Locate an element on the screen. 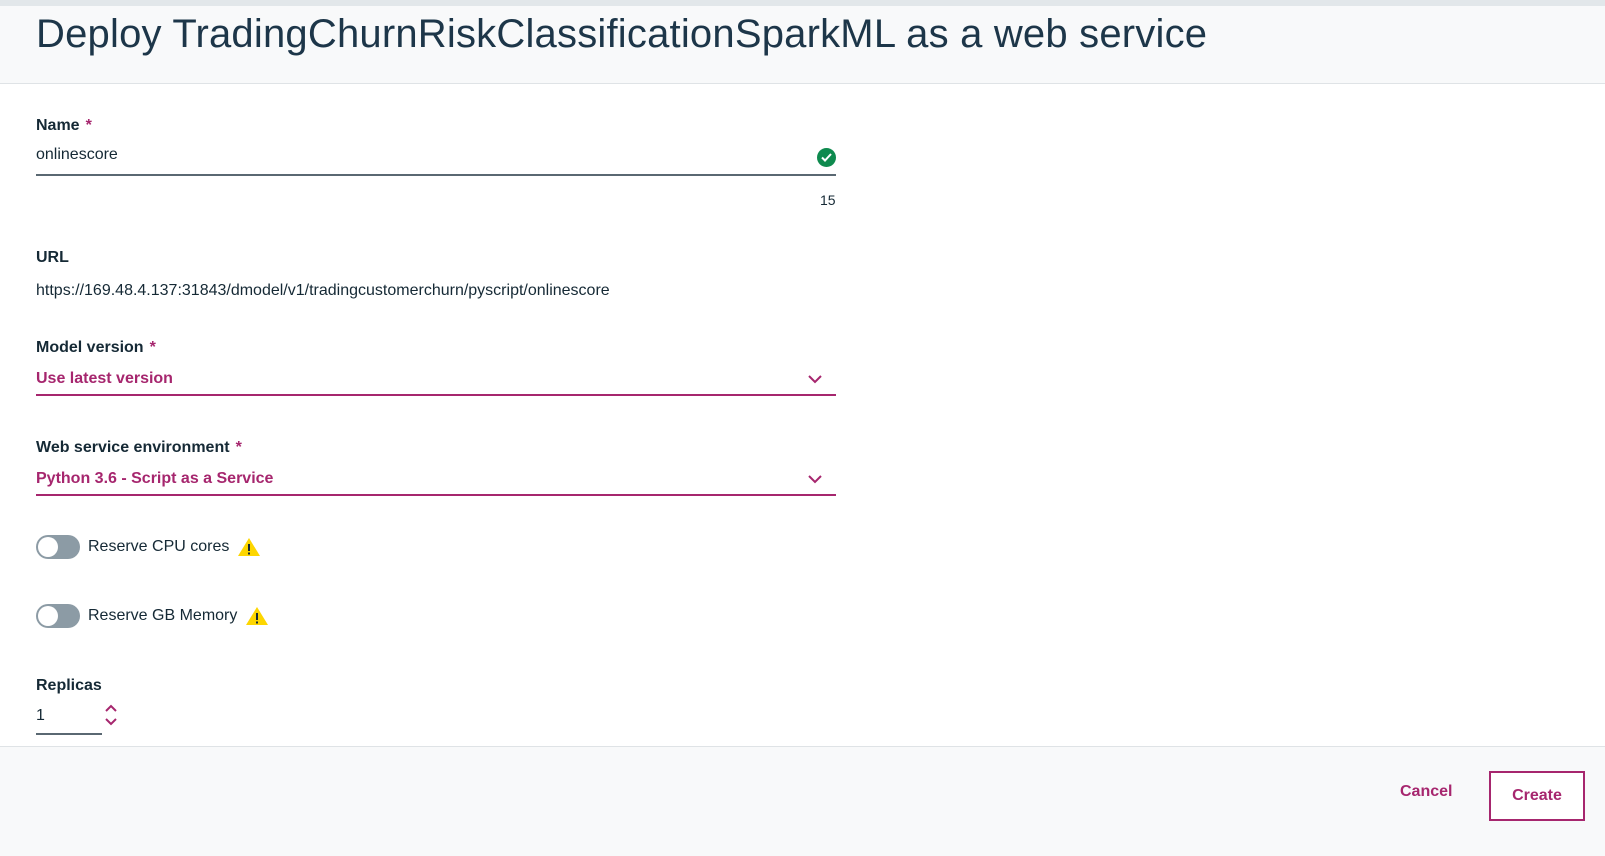 This screenshot has height=856, width=1605. environment-label: Web service environment * is located at coordinates (139, 448).